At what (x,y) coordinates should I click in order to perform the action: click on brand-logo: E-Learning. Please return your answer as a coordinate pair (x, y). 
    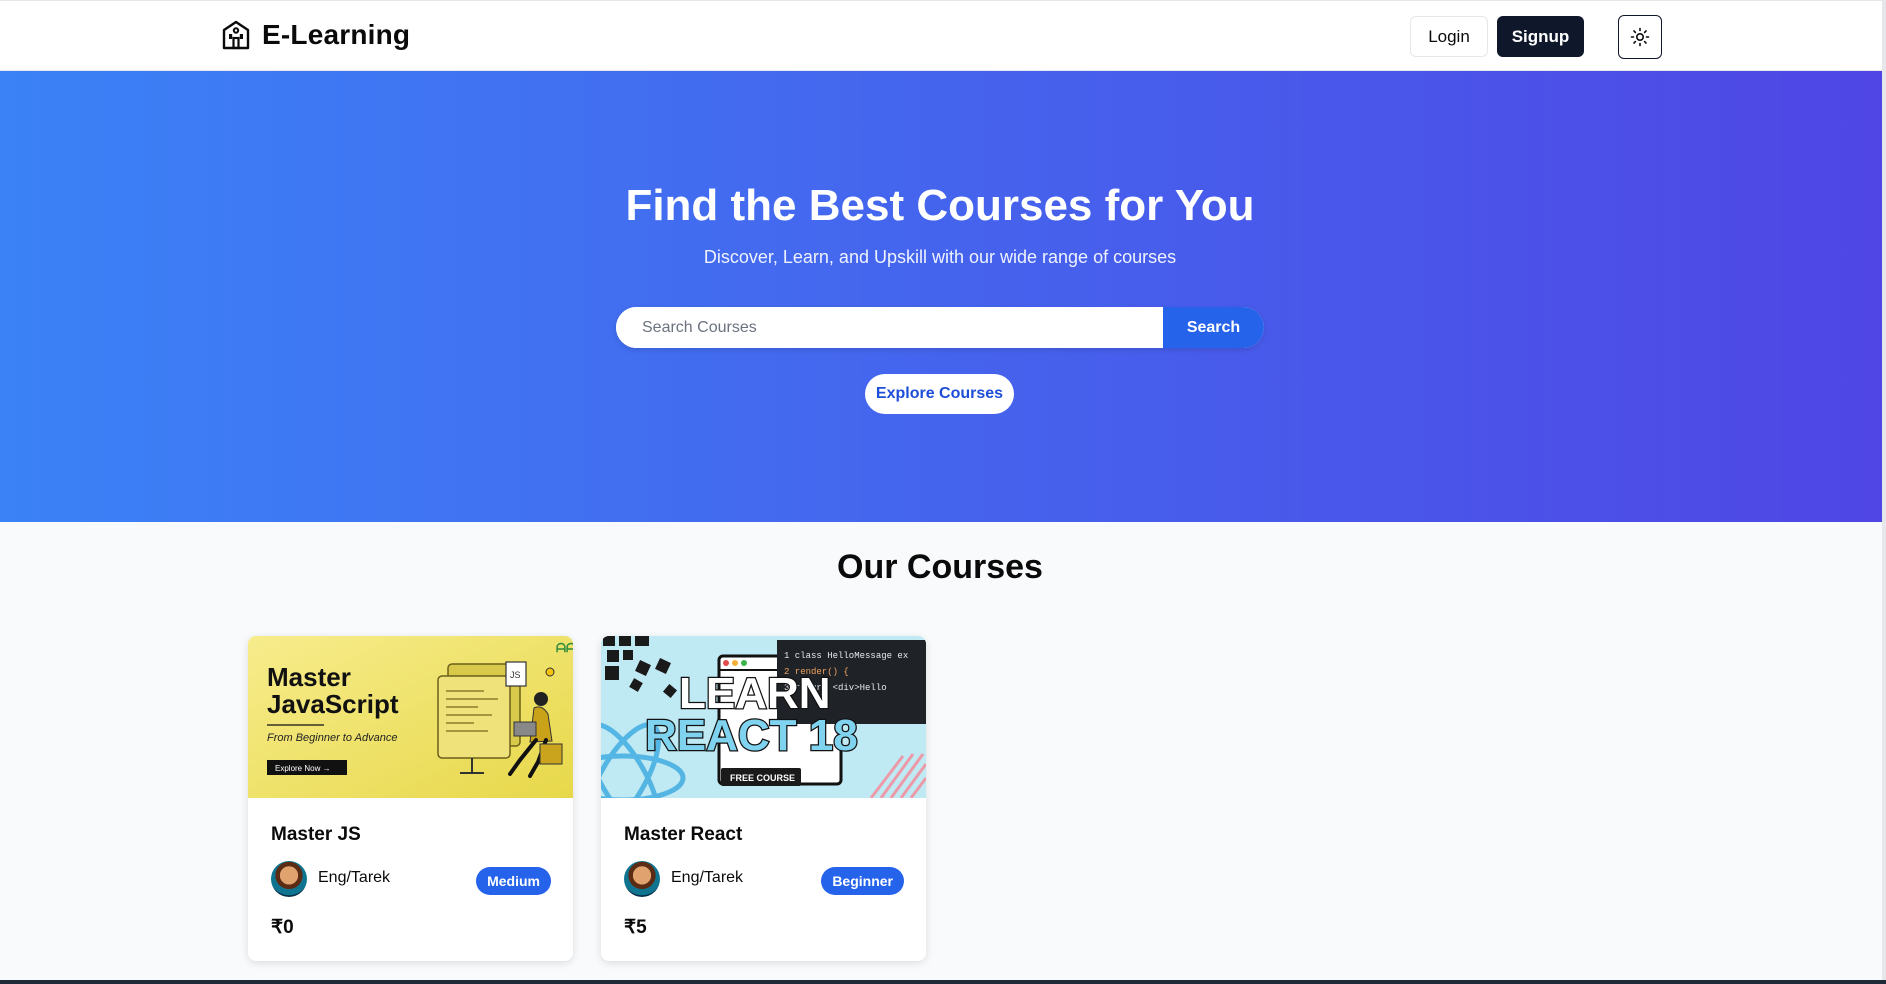
    Looking at the image, I should click on (315, 35).